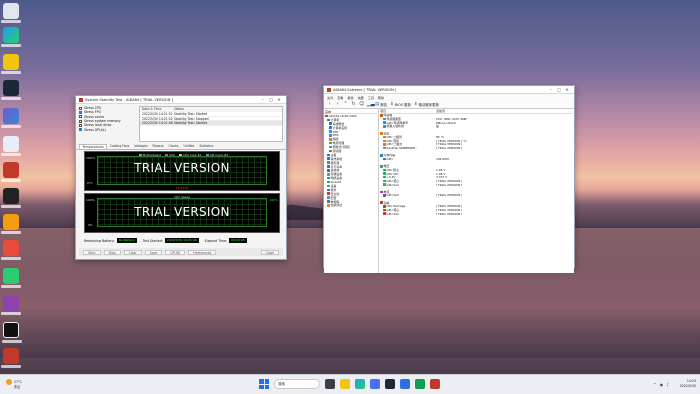 The width and height of the screenshot is (700, 394). Describe the element at coordinates (351, 205) in the screenshot. I see `tree-item: 性能测试` at that location.